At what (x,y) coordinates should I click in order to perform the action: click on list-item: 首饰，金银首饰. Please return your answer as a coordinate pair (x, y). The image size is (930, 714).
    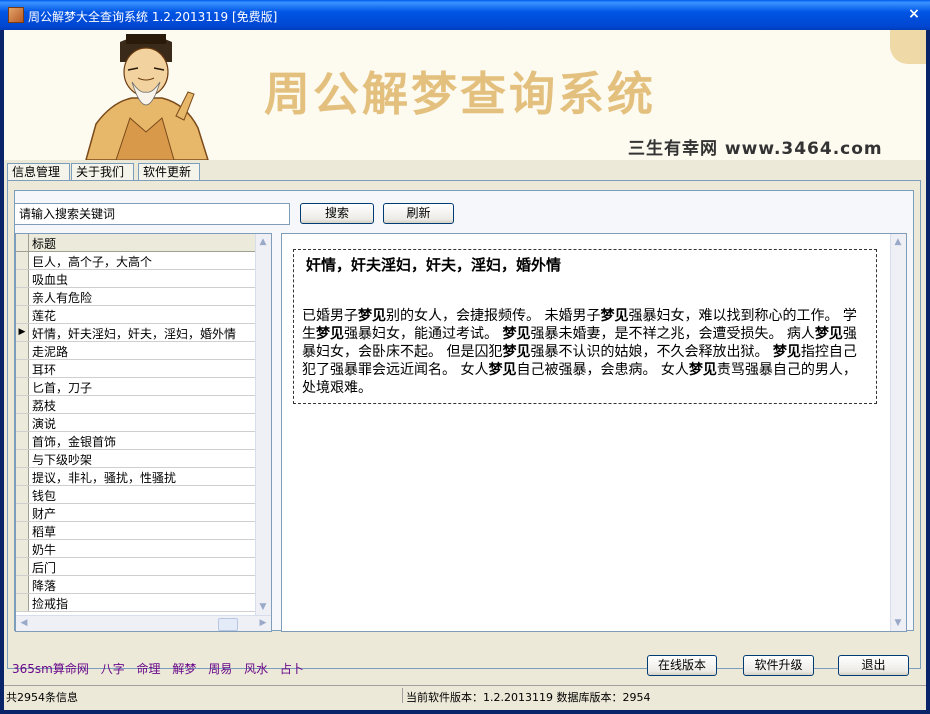
    Looking at the image, I should click on (135, 441).